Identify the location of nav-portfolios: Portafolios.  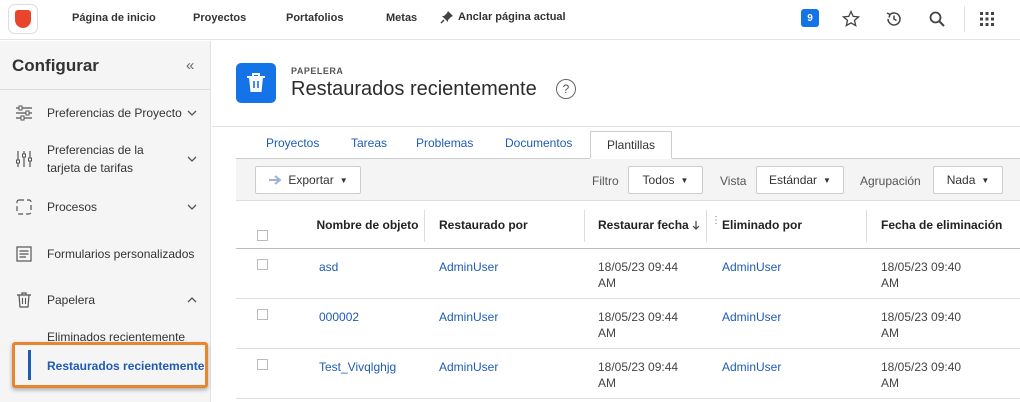
(314, 18).